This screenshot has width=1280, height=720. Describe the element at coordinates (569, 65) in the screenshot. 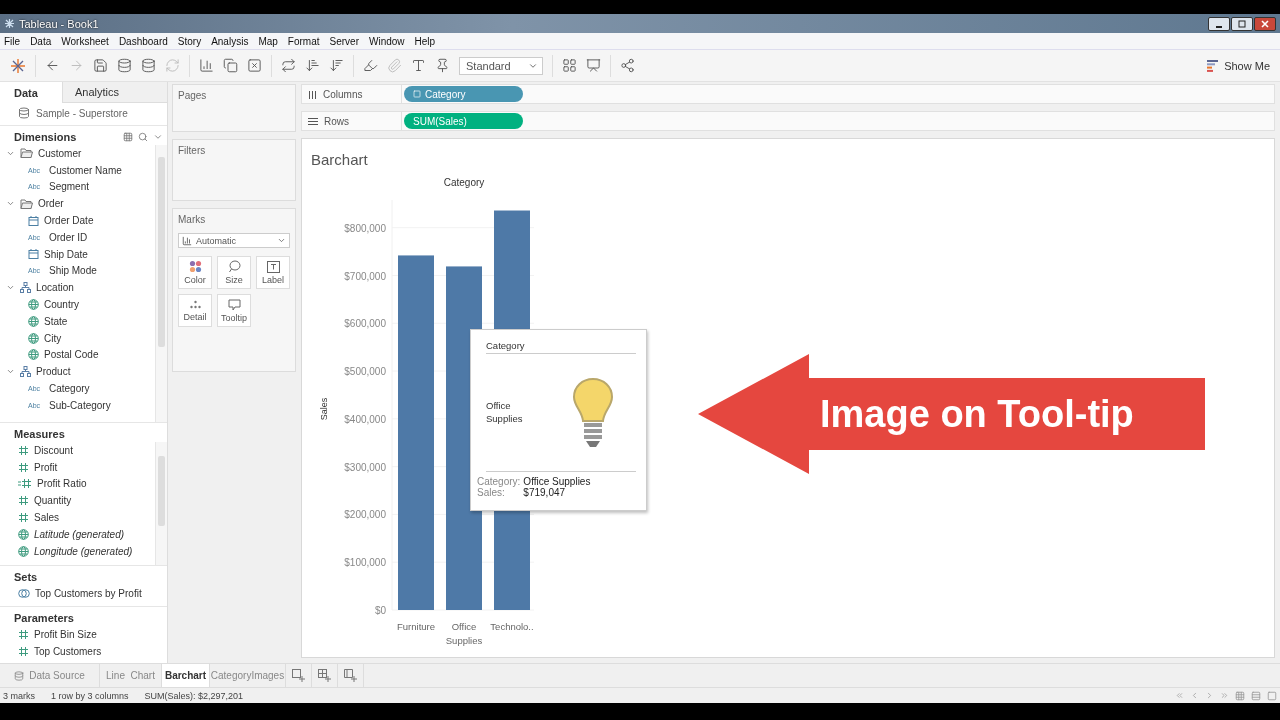

I see `cards-icon` at that location.